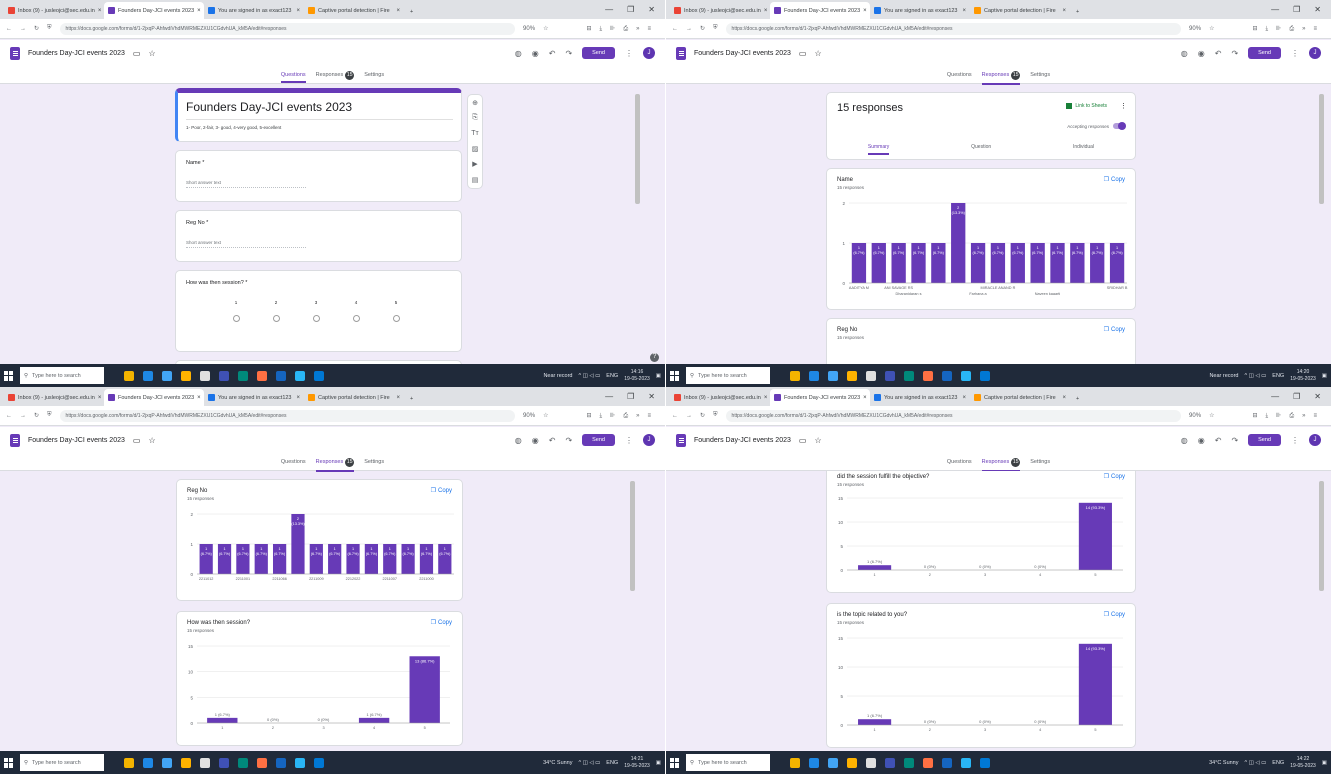 This screenshot has width=1331, height=774. Describe the element at coordinates (878, 149) in the screenshot. I see `subtab-summary: Summary` at that location.